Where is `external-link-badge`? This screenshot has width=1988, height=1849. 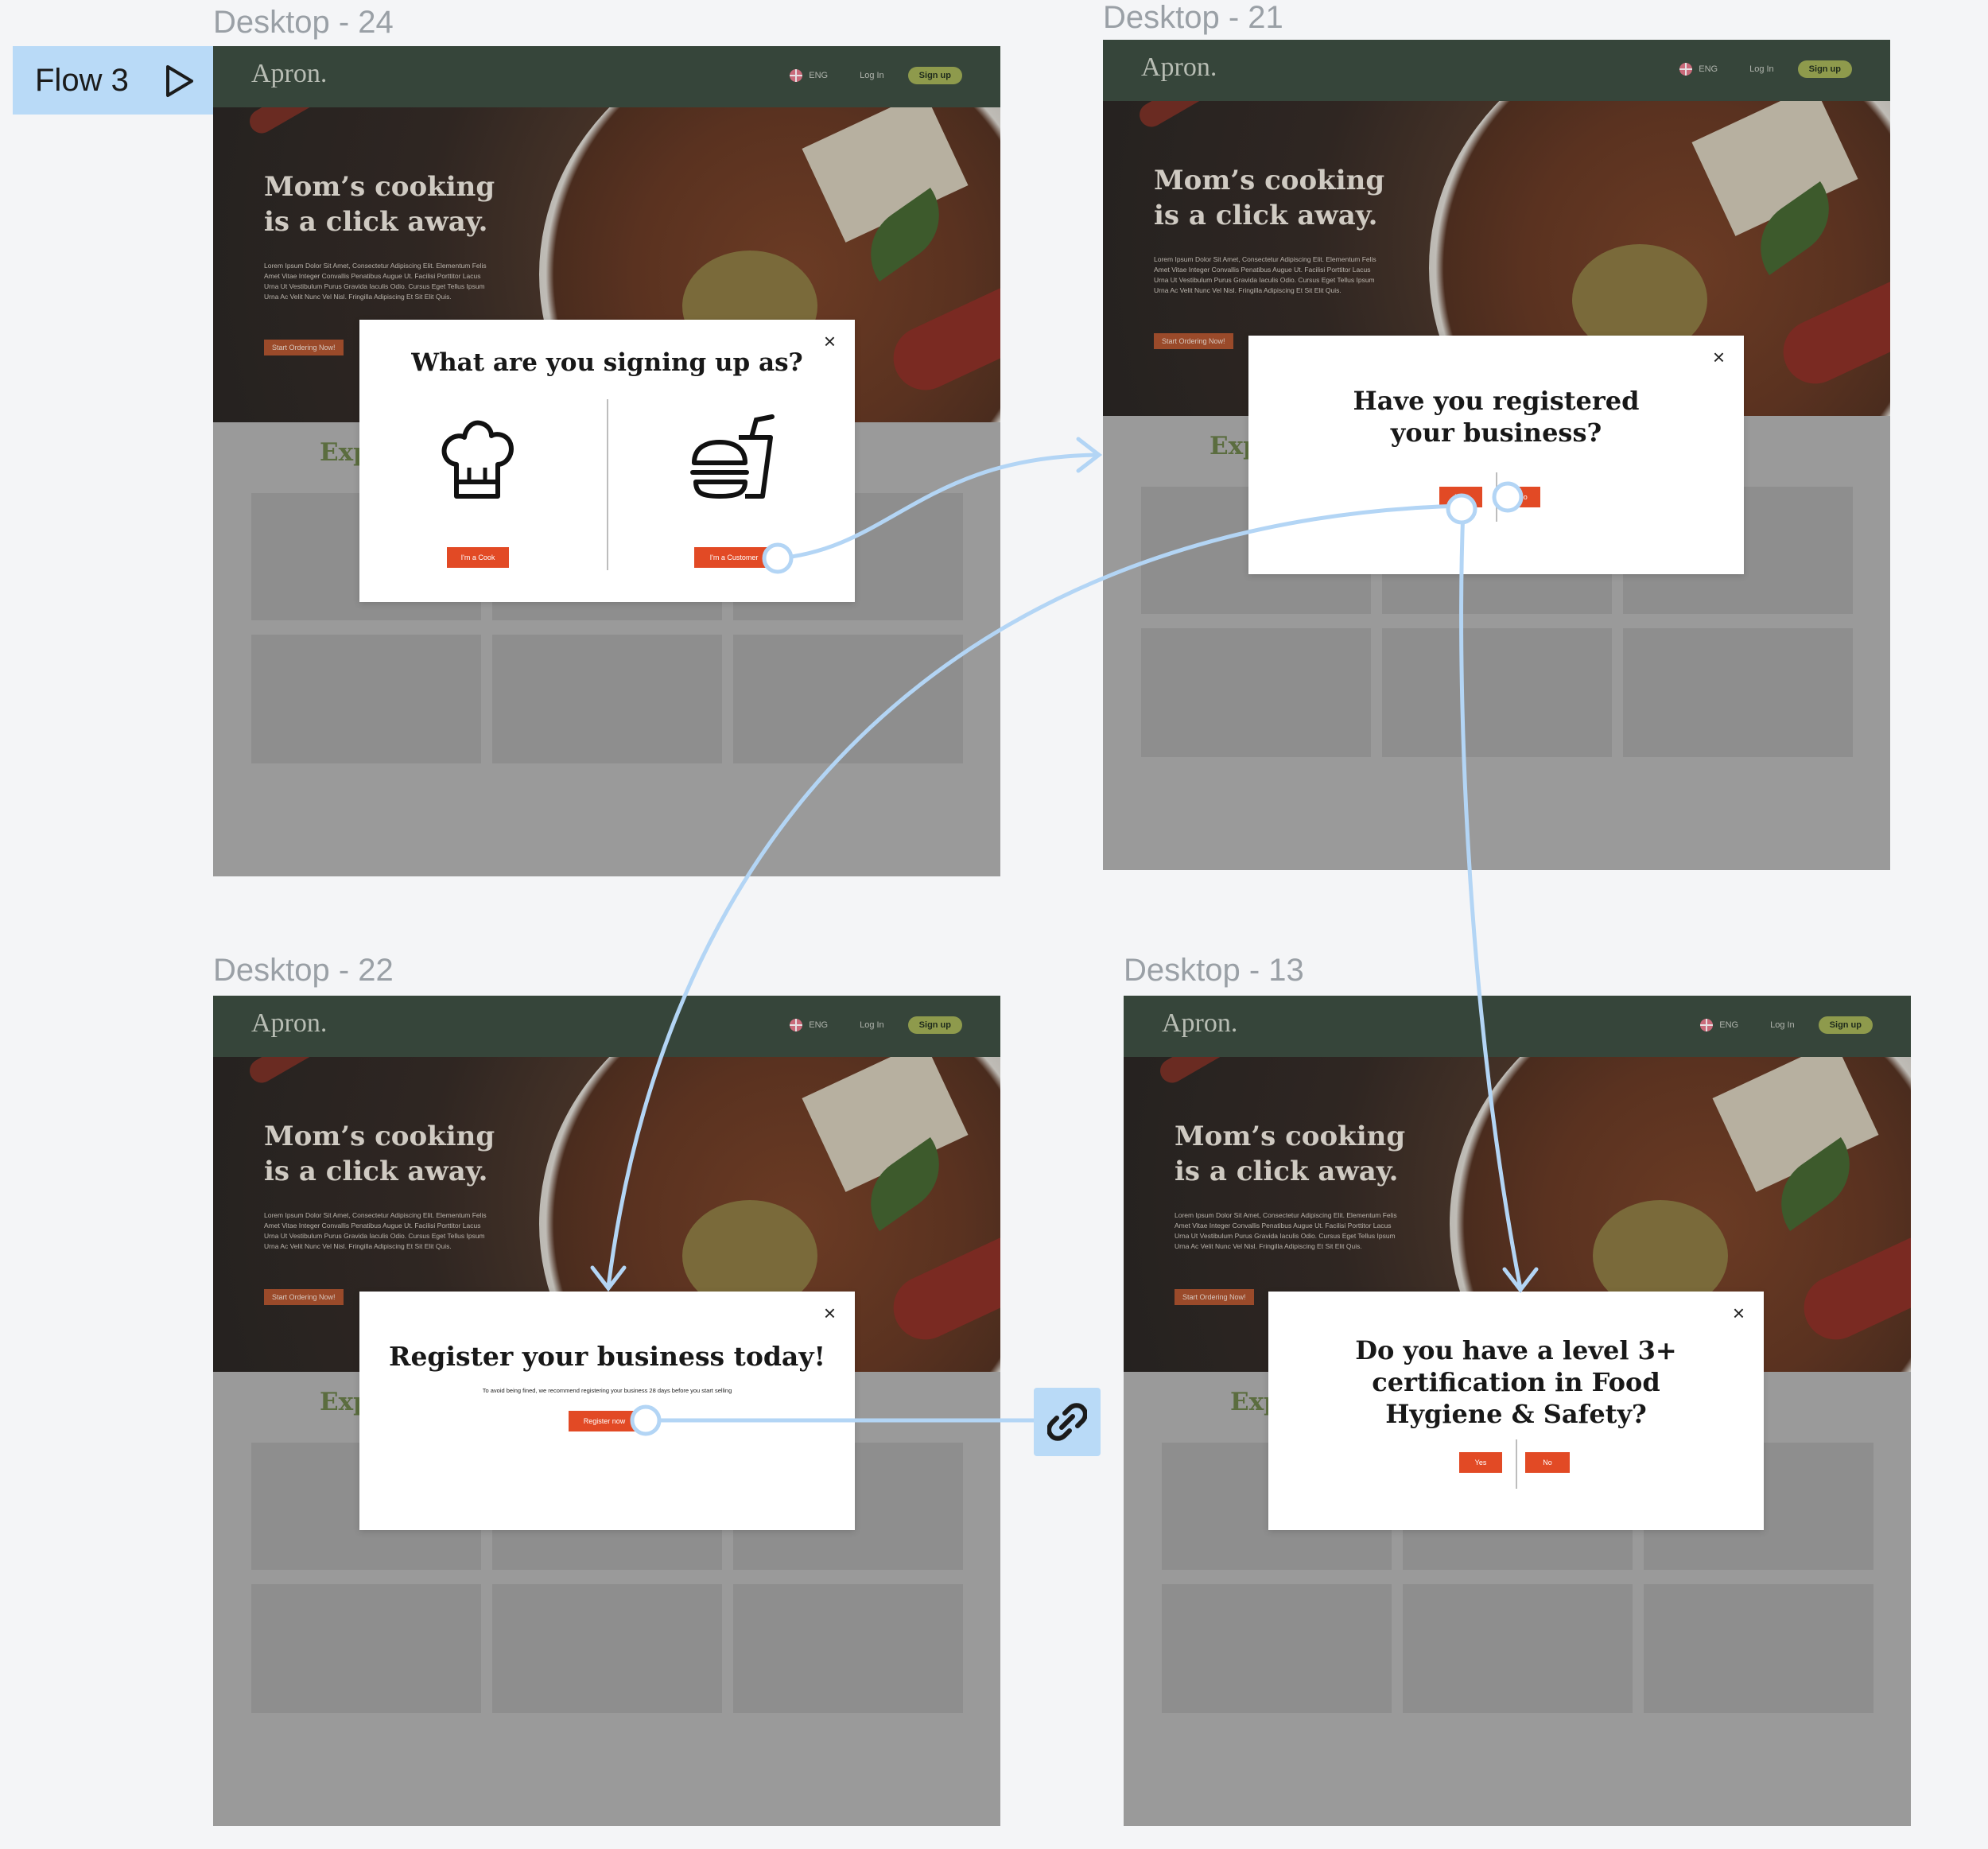 external-link-badge is located at coordinates (1067, 1422).